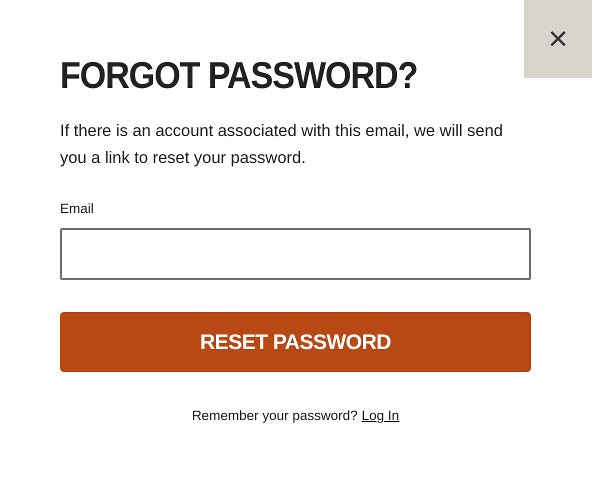 The width and height of the screenshot is (592, 481). Describe the element at coordinates (295, 342) in the screenshot. I see `reset-password-button: RESET PASSWORD` at that location.